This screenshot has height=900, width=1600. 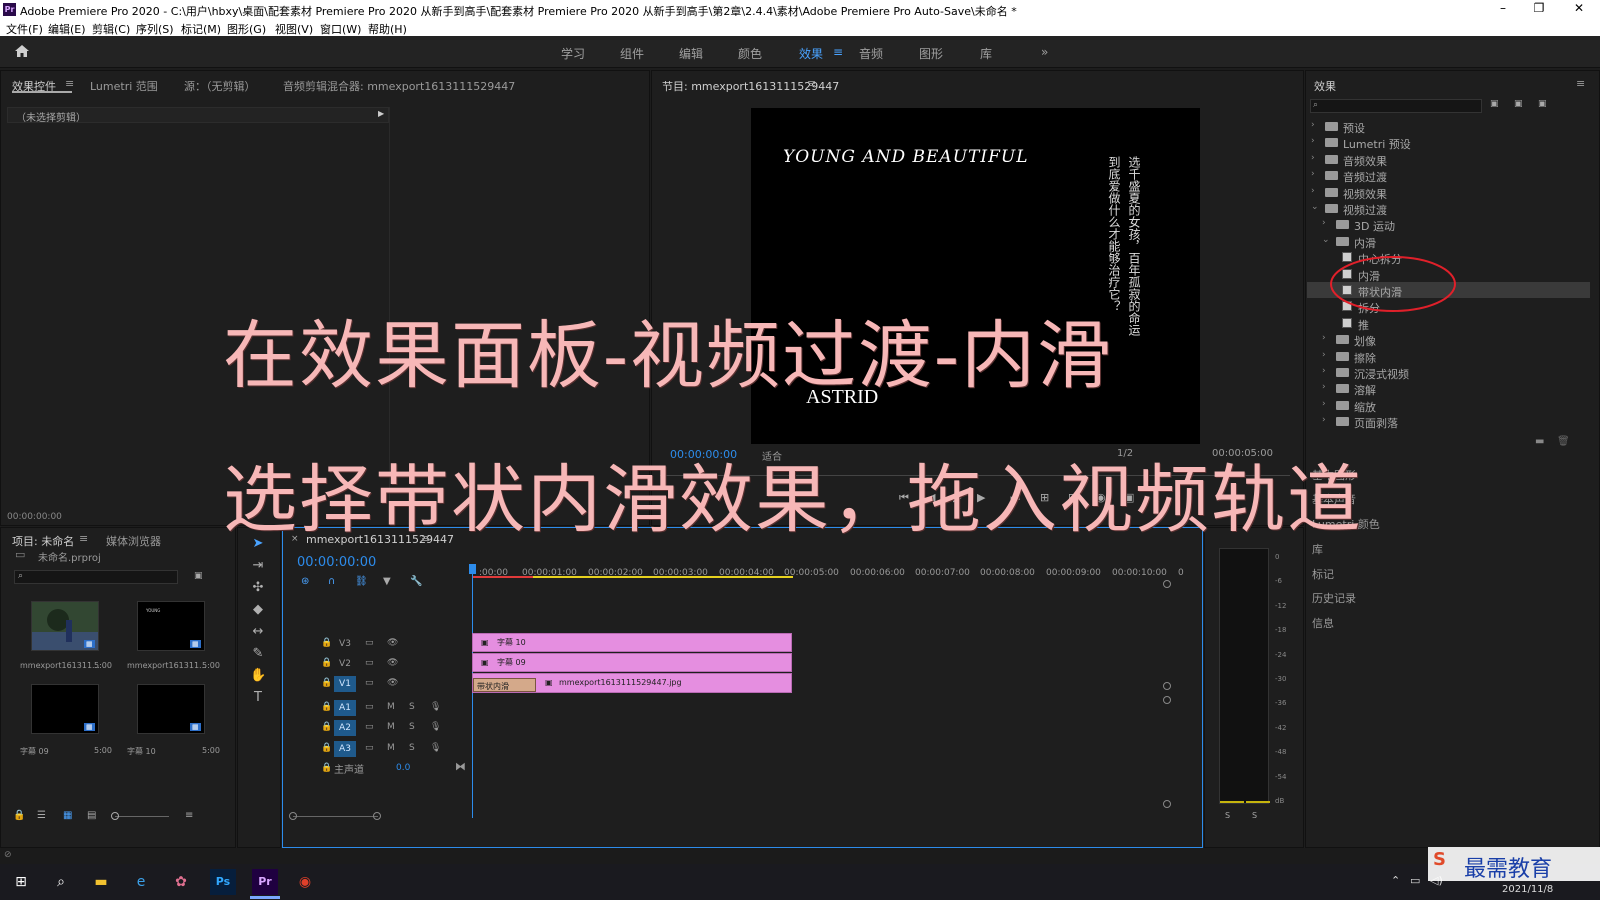 What do you see at coordinates (101, 882) in the screenshot?
I see `file-explorer-icon: ▬` at bounding box center [101, 882].